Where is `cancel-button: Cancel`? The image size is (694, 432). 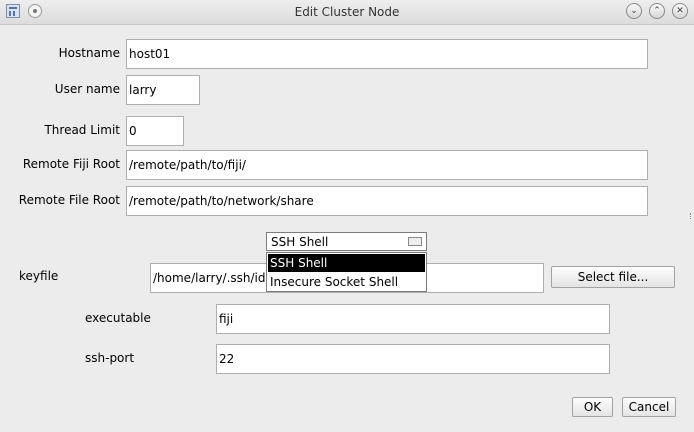 cancel-button: Cancel is located at coordinates (649, 407).